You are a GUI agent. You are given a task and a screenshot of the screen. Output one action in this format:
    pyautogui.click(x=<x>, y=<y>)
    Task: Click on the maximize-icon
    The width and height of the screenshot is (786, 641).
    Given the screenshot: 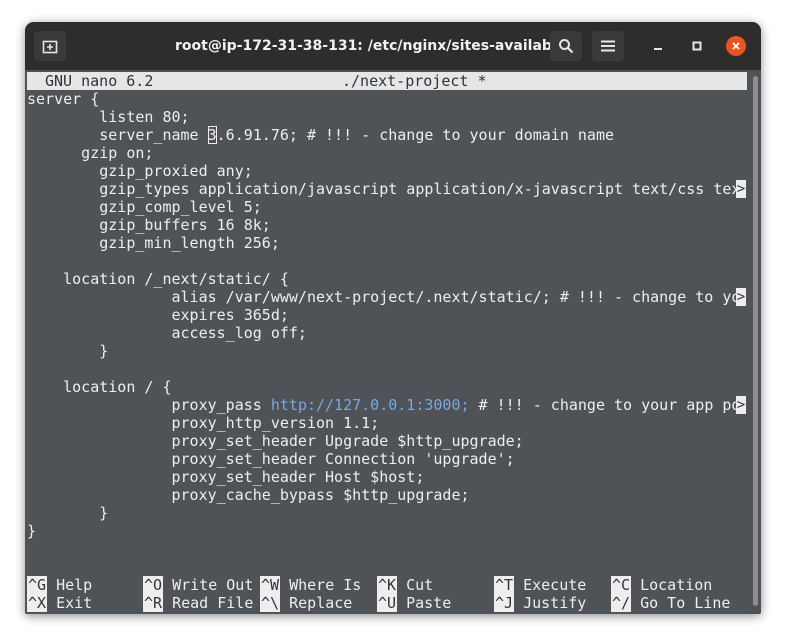 What is the action you would take?
    pyautogui.click(x=697, y=46)
    